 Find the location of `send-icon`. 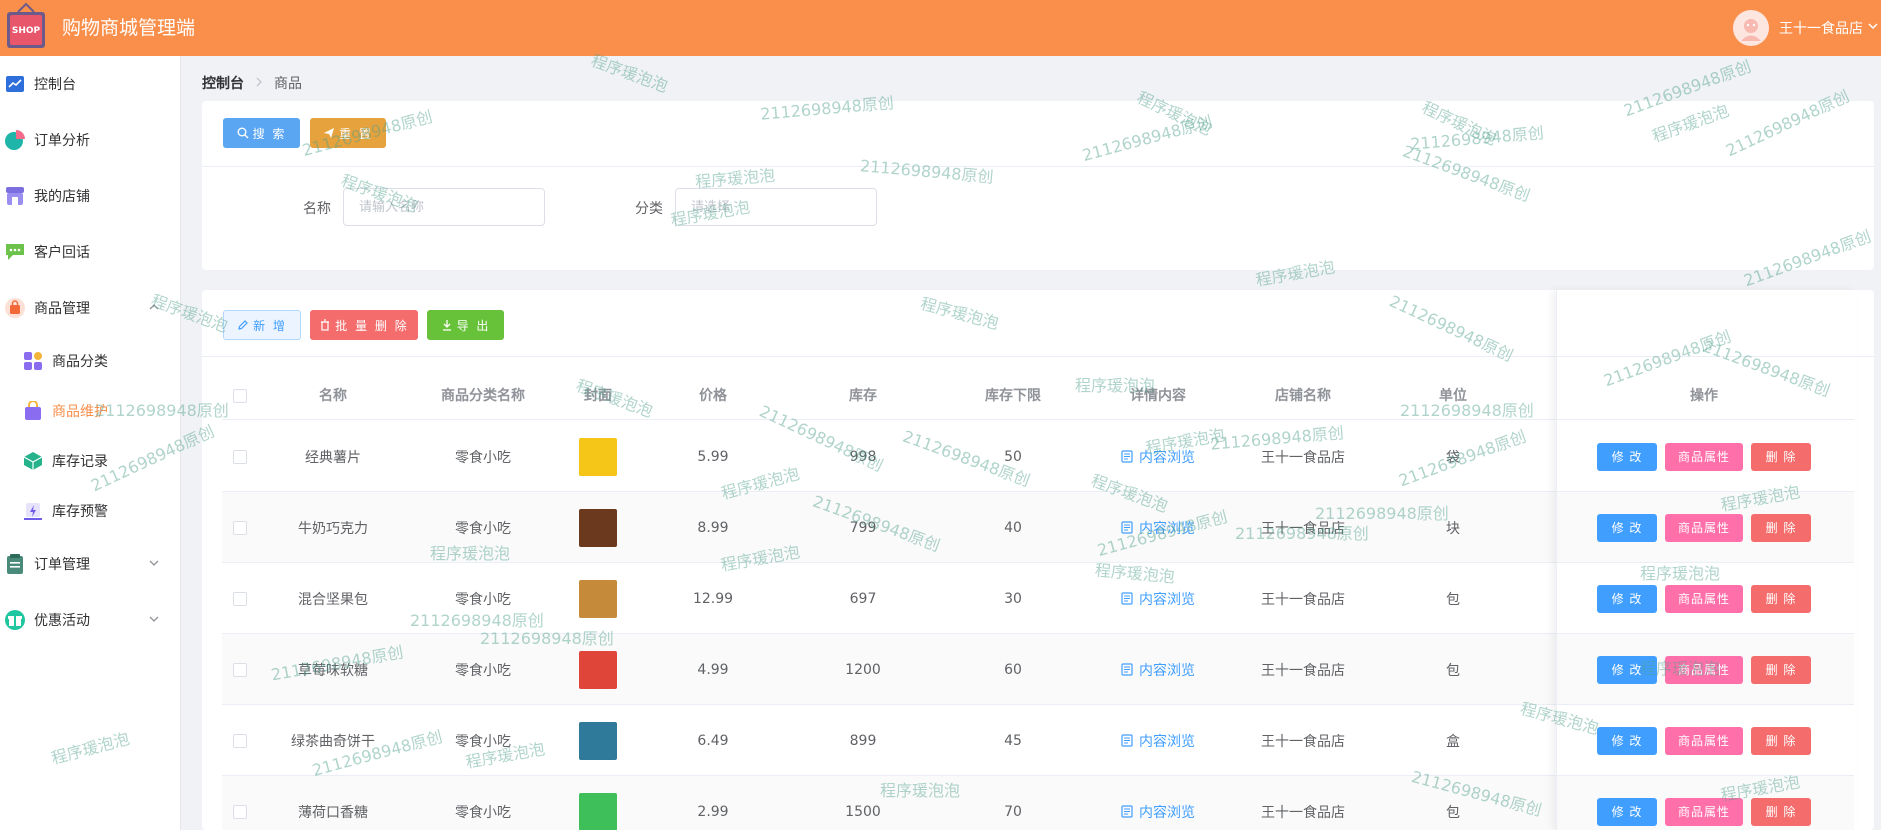

send-icon is located at coordinates (329, 133).